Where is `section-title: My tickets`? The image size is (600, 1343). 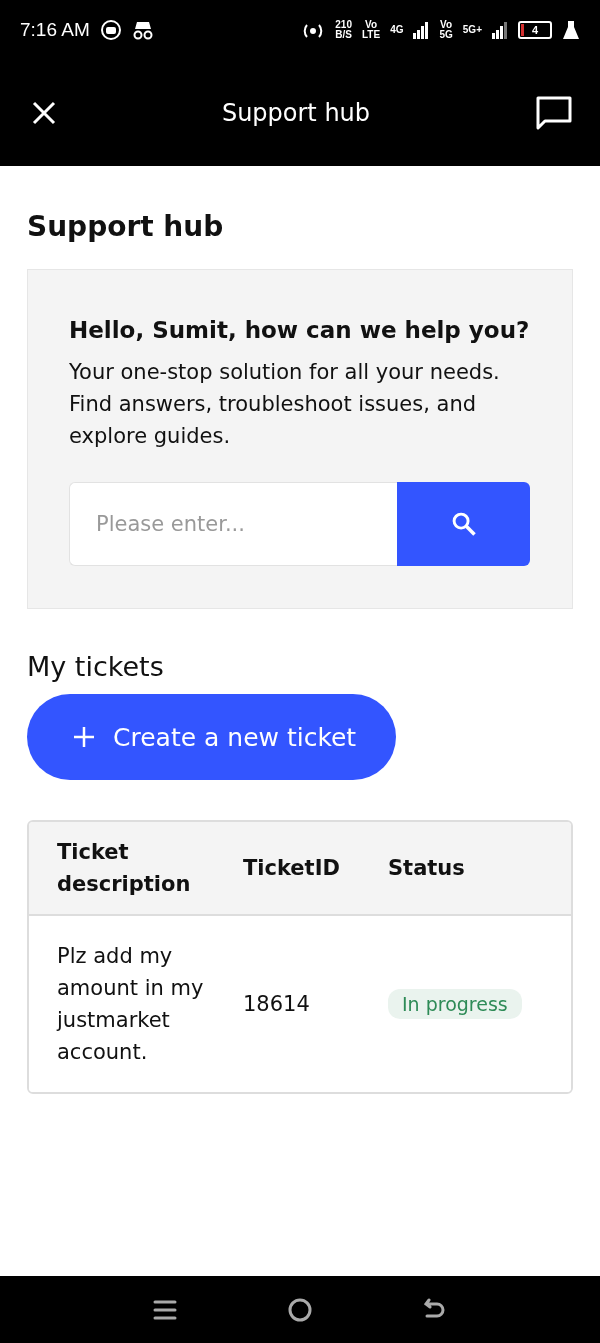 section-title: My tickets is located at coordinates (96, 666).